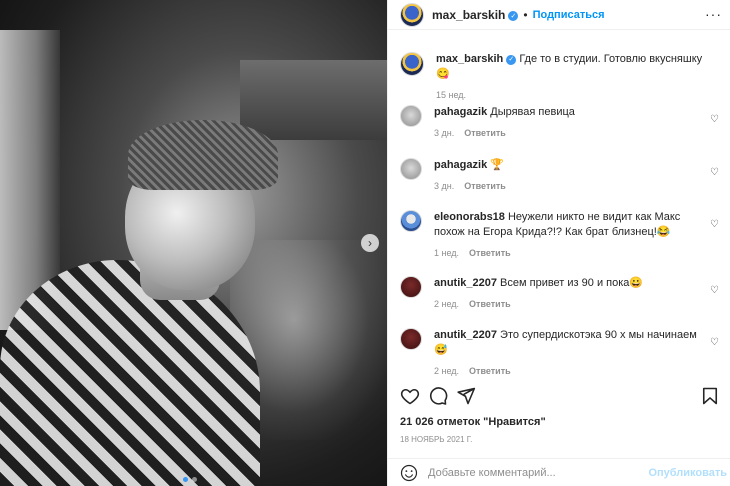  Describe the element at coordinates (532, 112) in the screenshot. I see `comment-text: Дырявая певица` at that location.